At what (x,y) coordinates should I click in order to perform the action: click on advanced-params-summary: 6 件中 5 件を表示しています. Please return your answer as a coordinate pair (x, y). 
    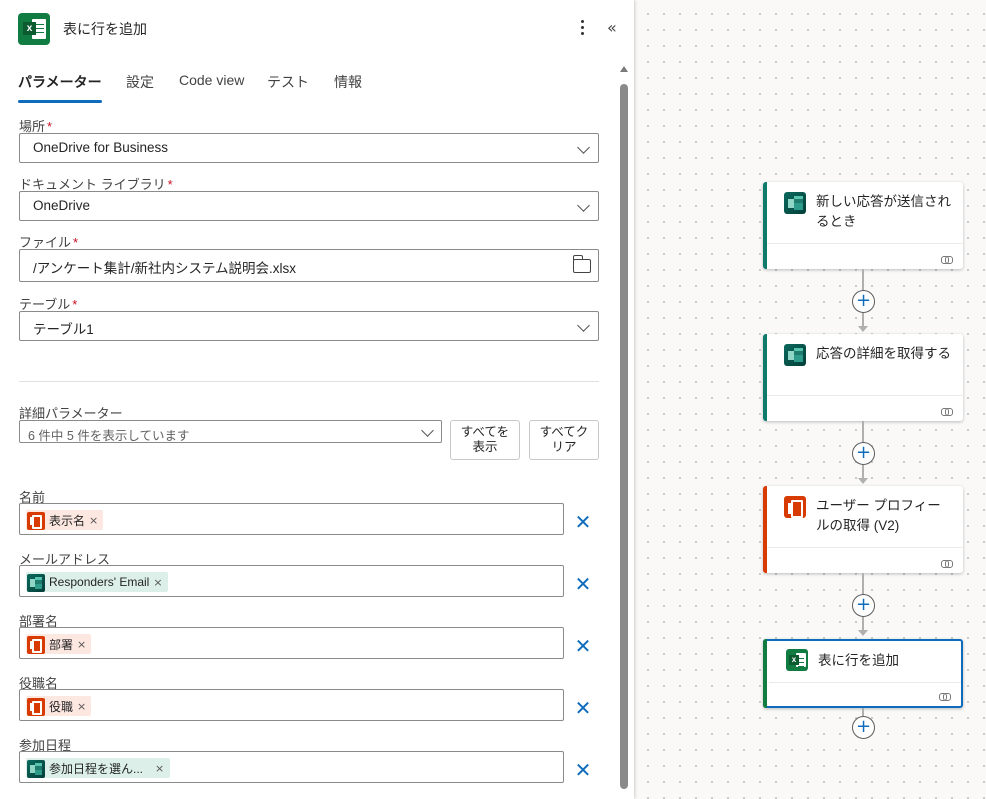
    Looking at the image, I should click on (109, 436).